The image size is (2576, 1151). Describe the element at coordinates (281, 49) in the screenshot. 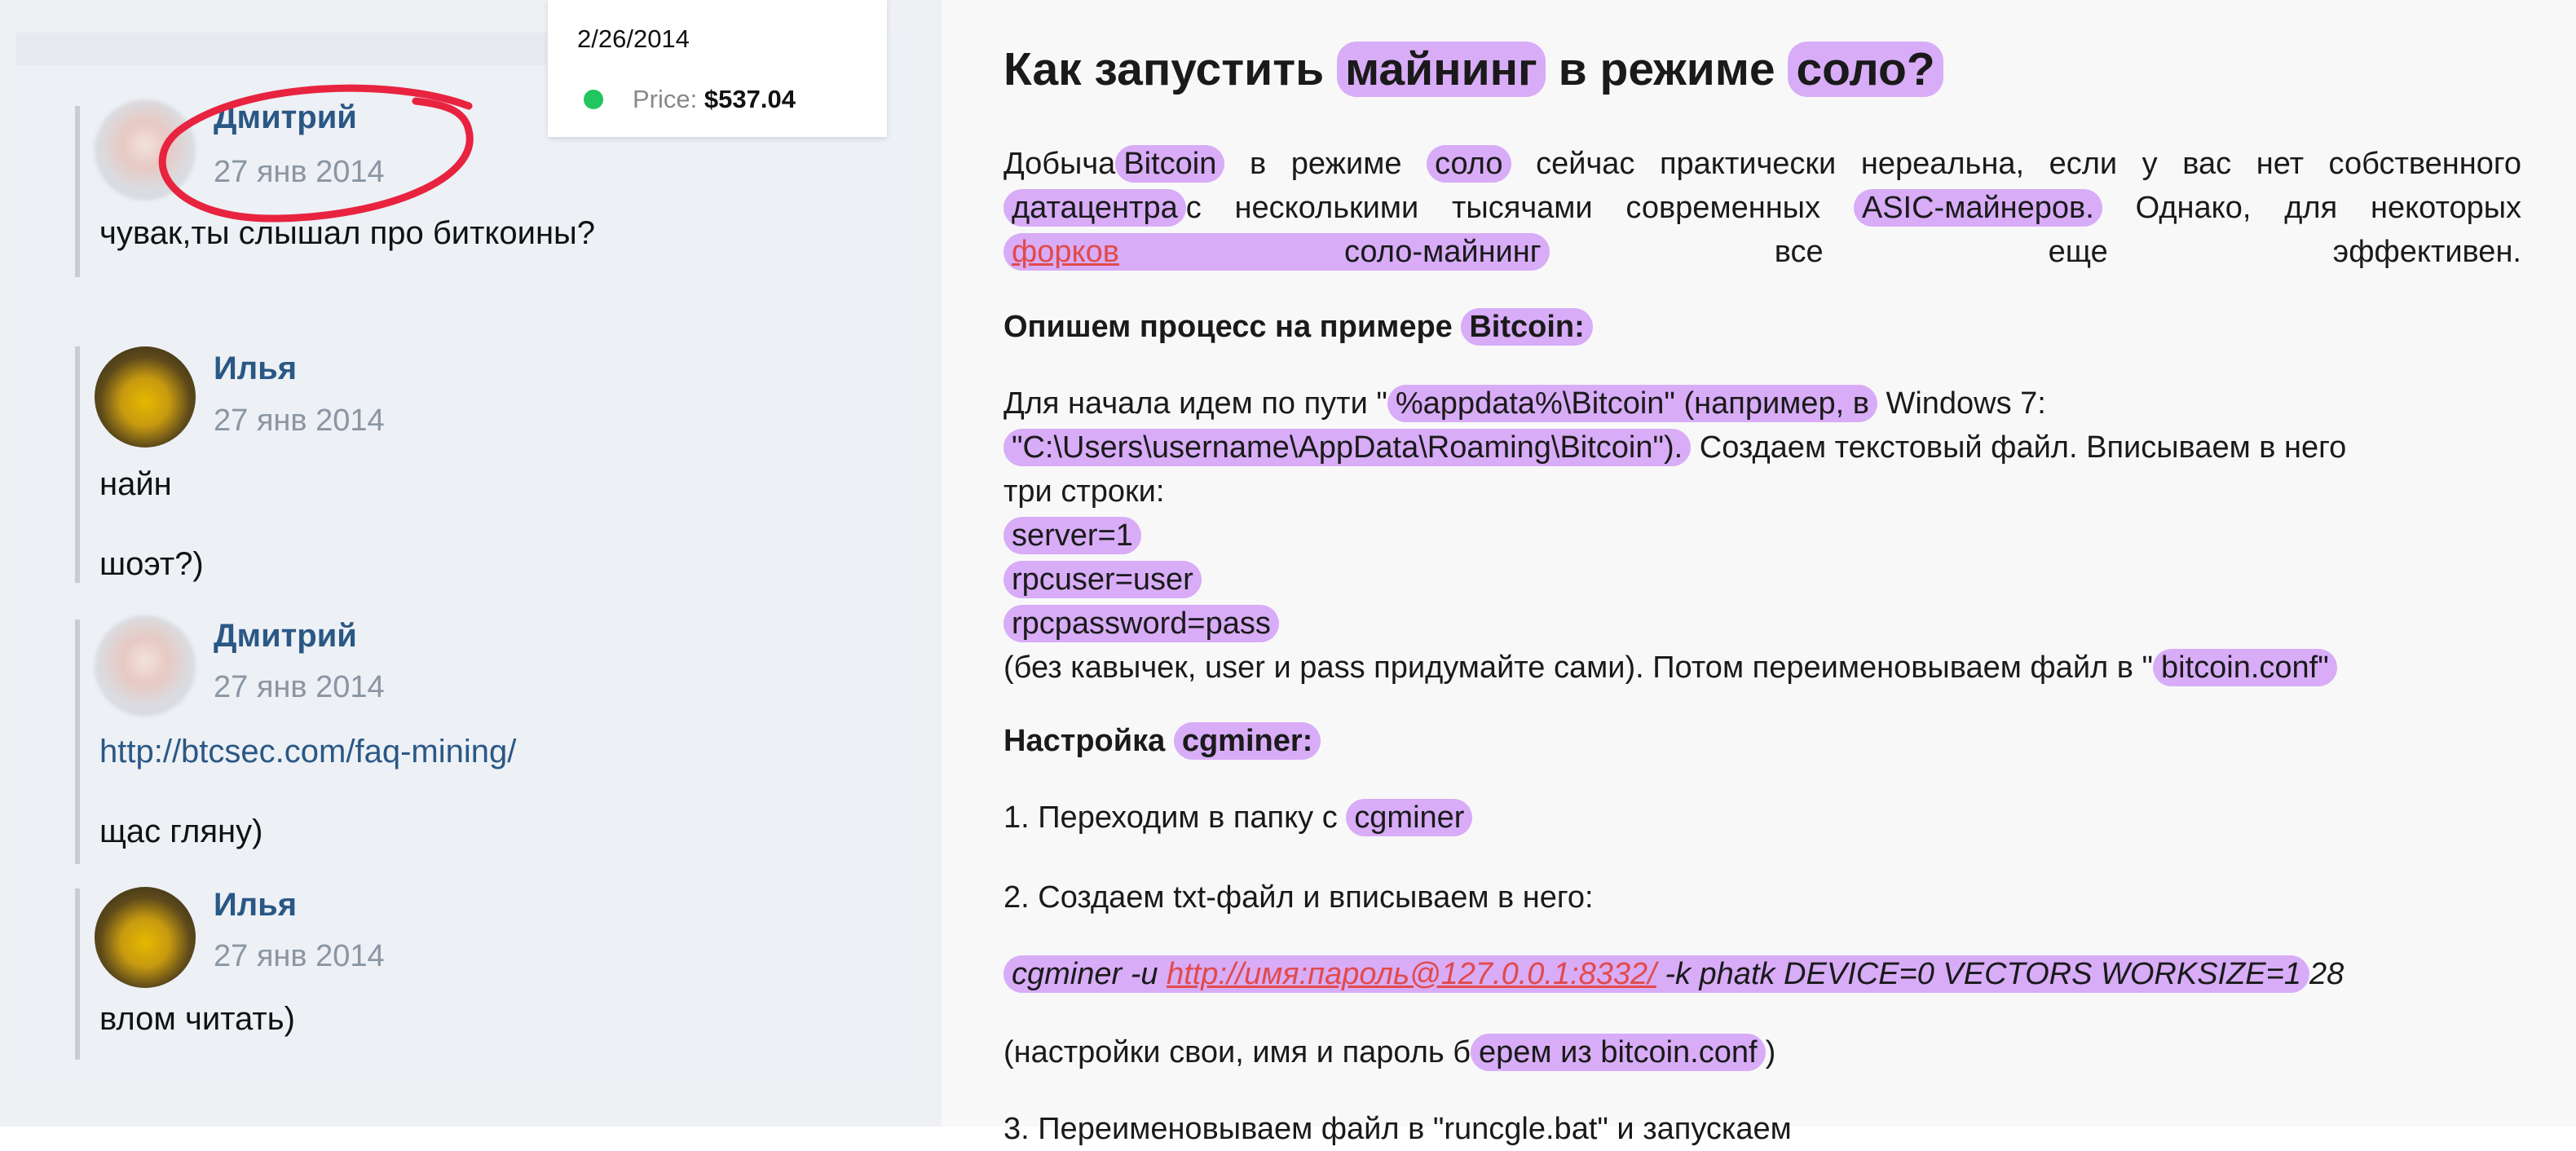

I see `chat-topbar` at that location.